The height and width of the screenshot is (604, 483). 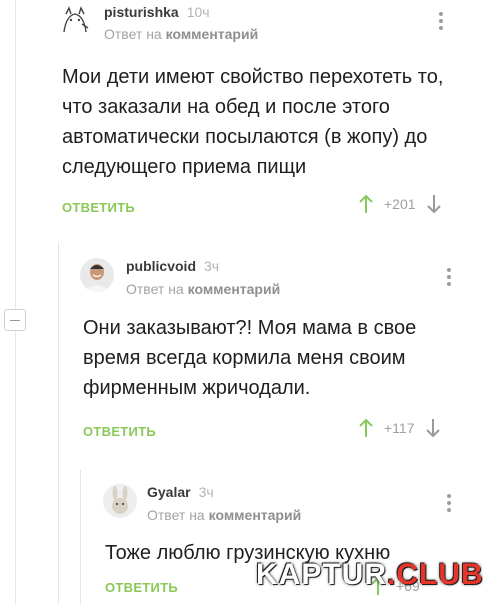 I want to click on watermark-logo: KAPTUR.CLUB, so click(x=369, y=574).